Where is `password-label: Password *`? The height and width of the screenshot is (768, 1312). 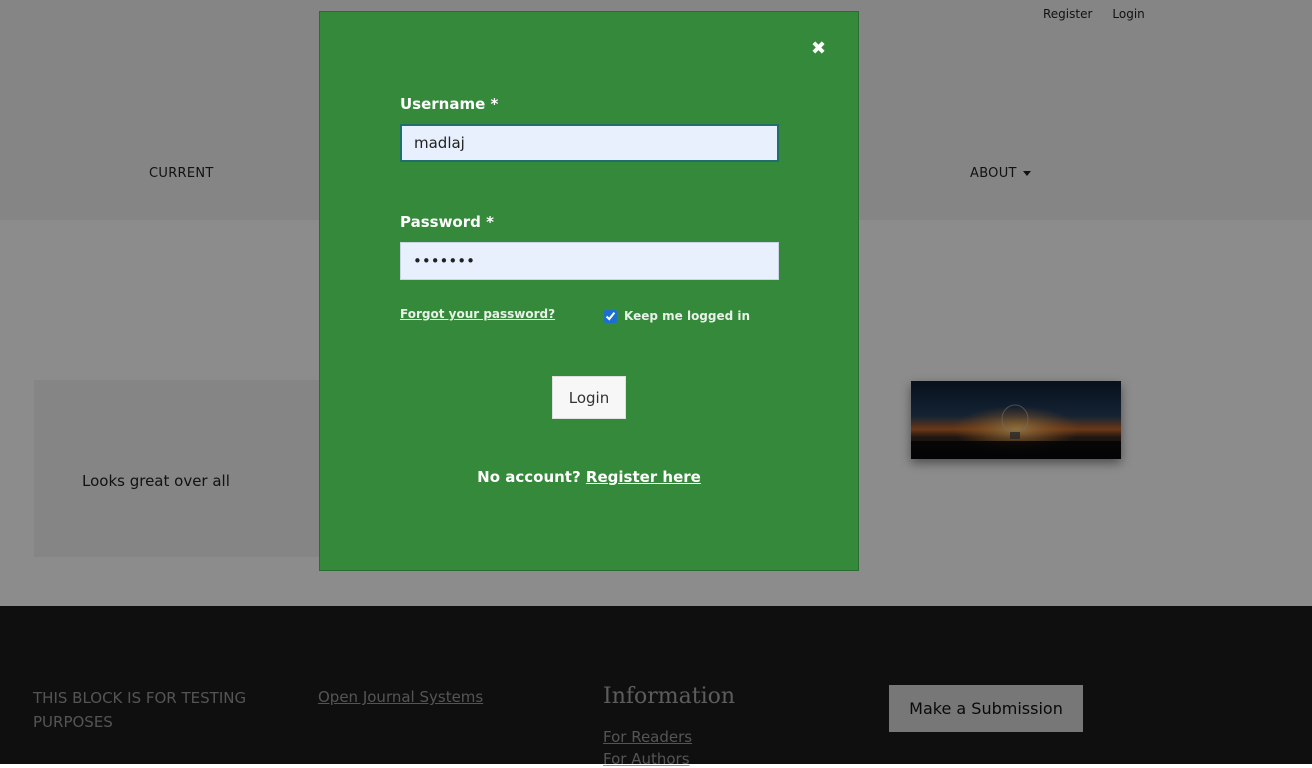
password-label: Password * is located at coordinates (447, 222).